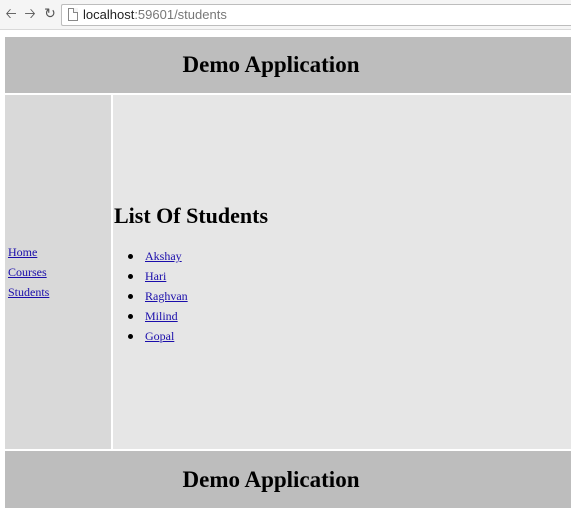  I want to click on footer-title: Demo Application, so click(271, 479).